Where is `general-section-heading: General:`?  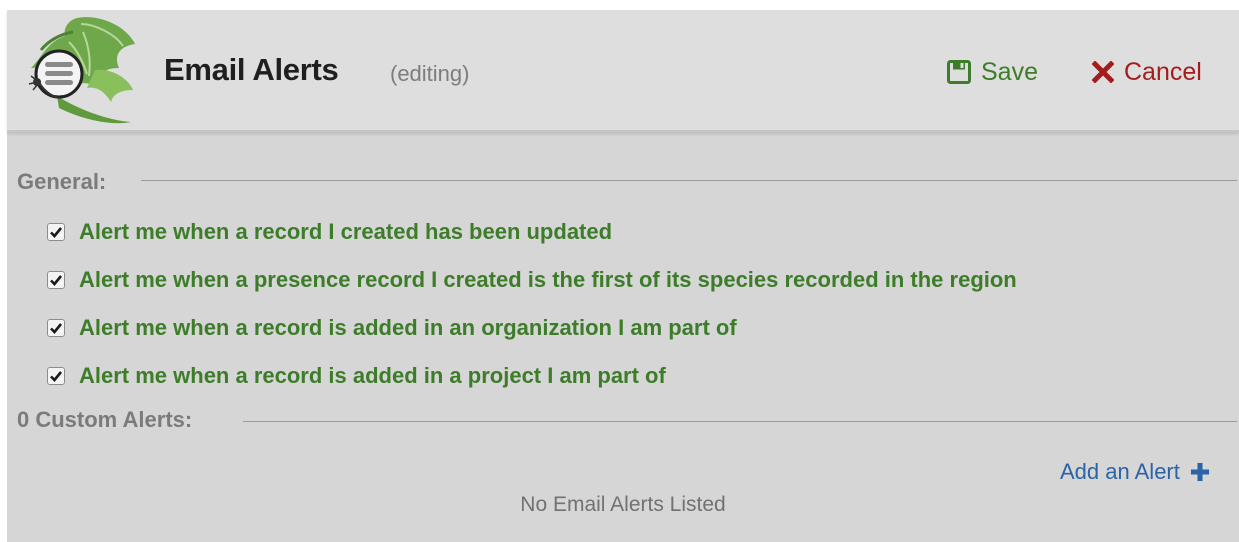
general-section-heading: General: is located at coordinates (62, 181).